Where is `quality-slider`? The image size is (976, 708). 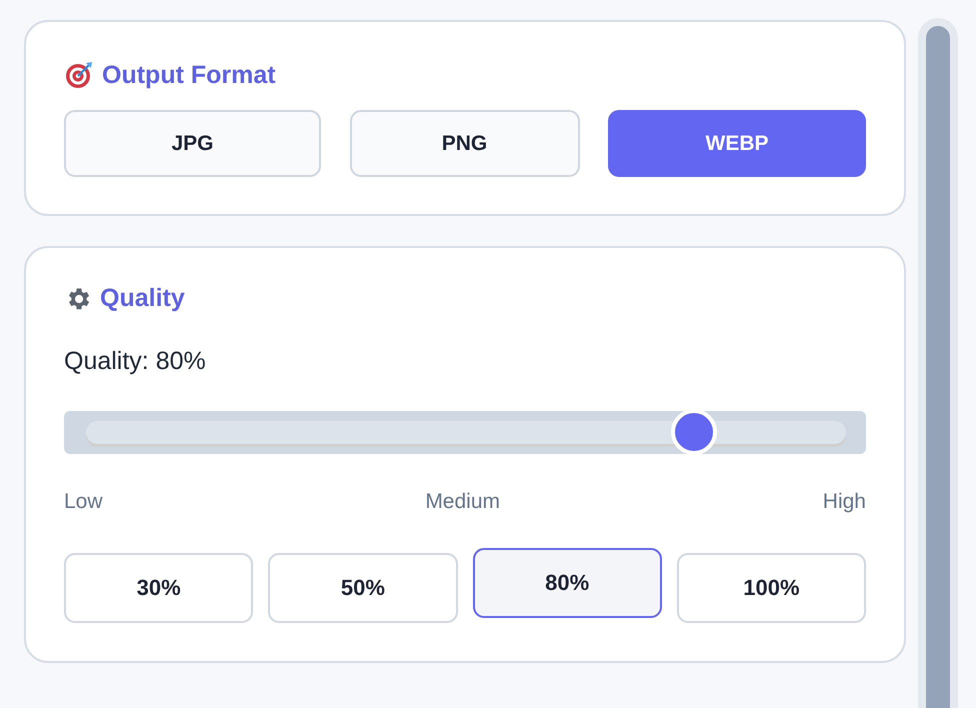
quality-slider is located at coordinates (465, 432).